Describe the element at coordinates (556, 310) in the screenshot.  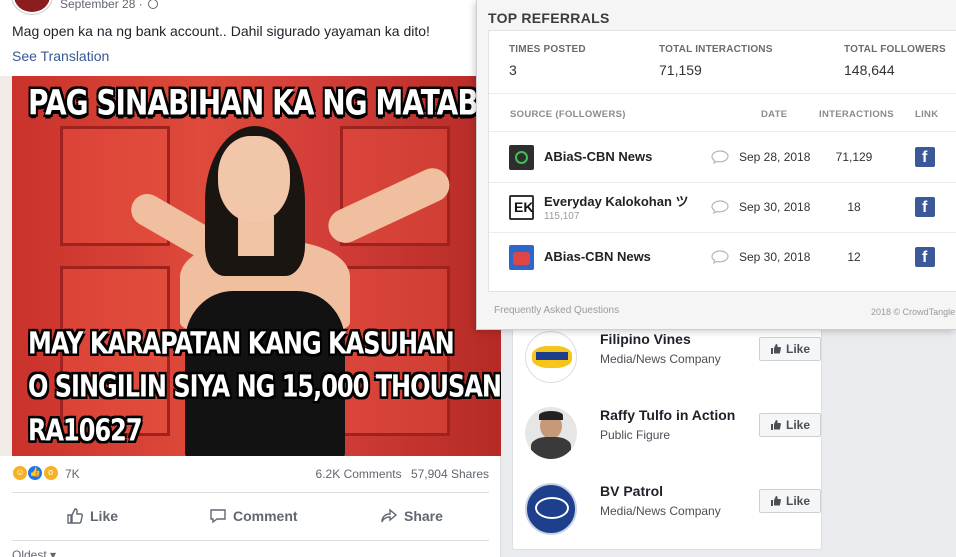
I see `faq-link: Frequently Asked Questions` at that location.